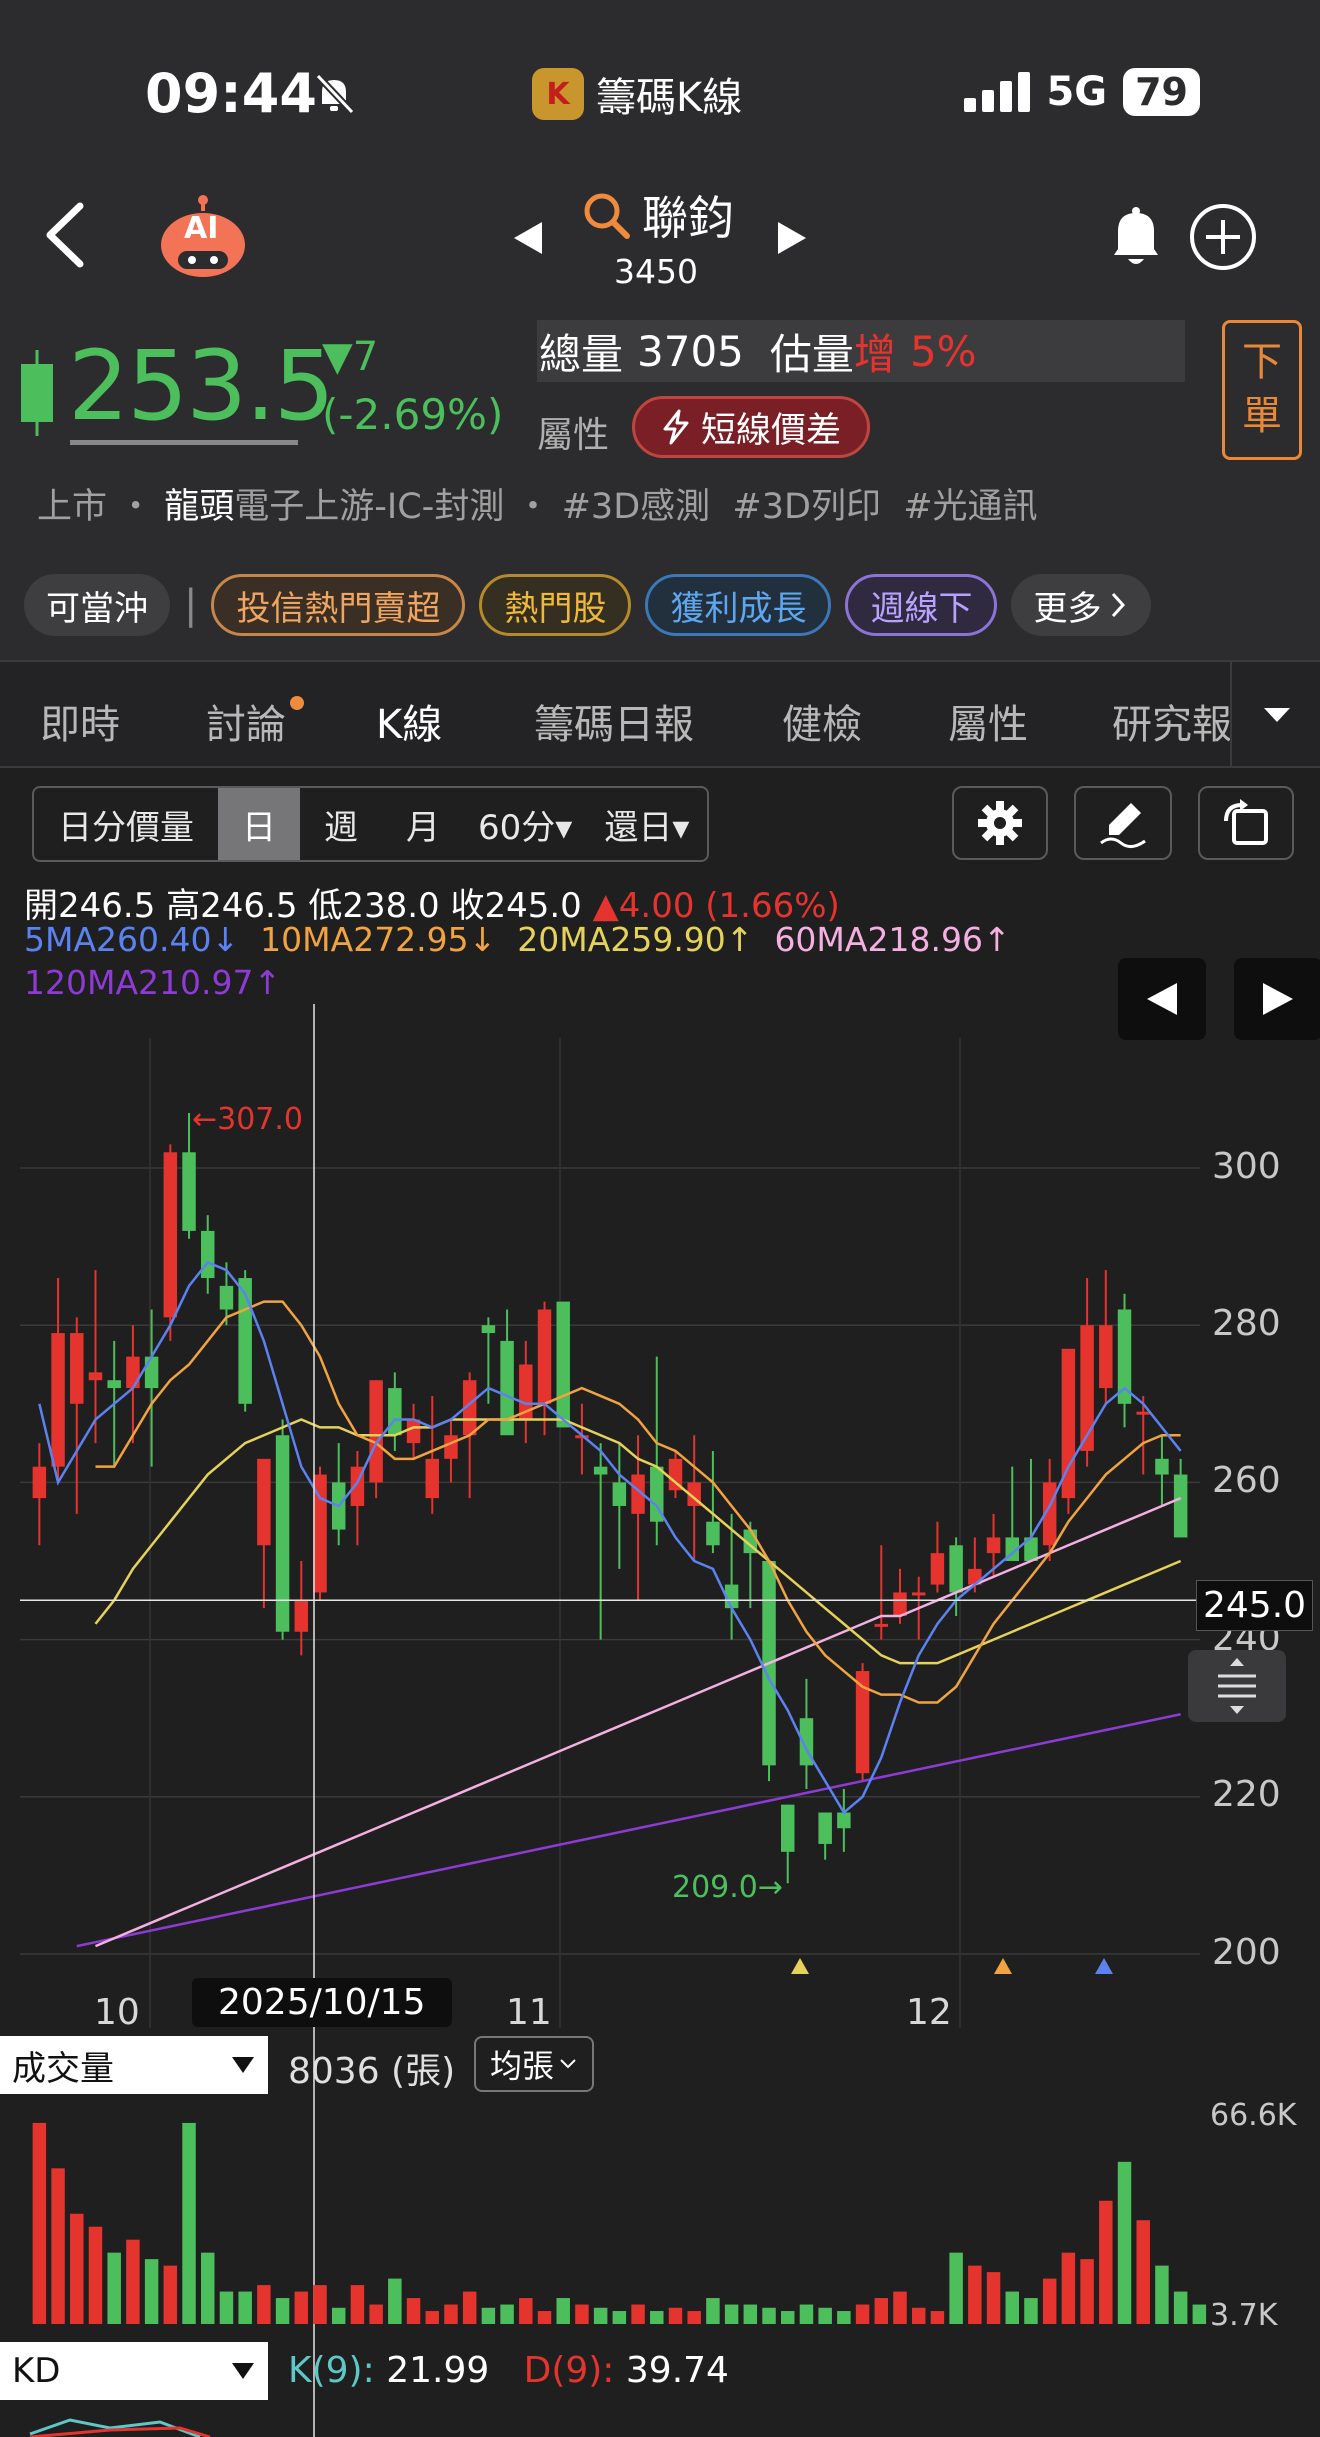 The width and height of the screenshot is (1320, 2437). I want to click on stock-search: 聯鈞, so click(657, 215).